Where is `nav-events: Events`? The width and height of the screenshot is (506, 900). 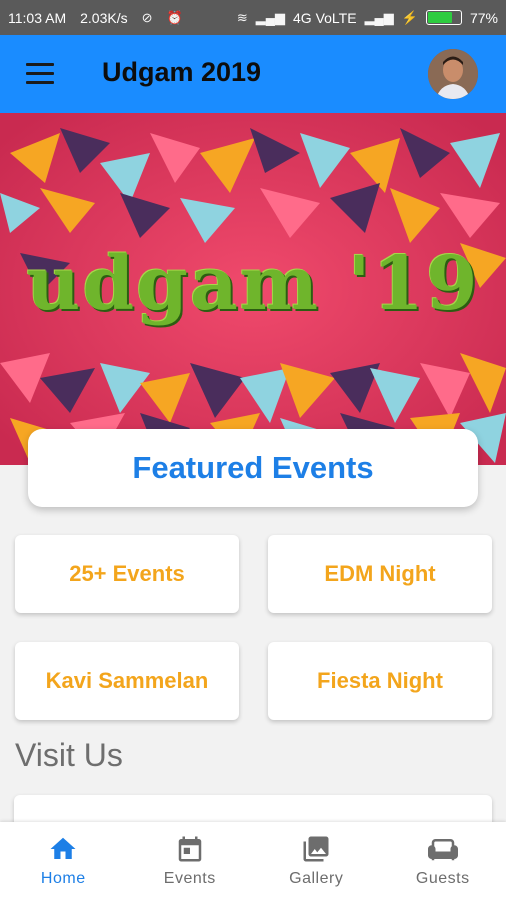 nav-events: Events is located at coordinates (190, 861).